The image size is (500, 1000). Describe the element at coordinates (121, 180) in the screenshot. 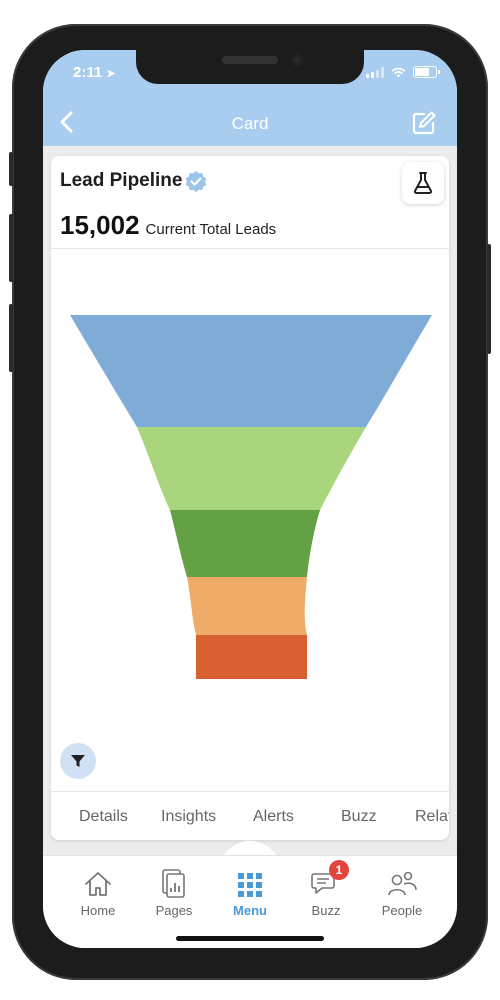

I see `card-title-text: Lead Pipeline` at that location.